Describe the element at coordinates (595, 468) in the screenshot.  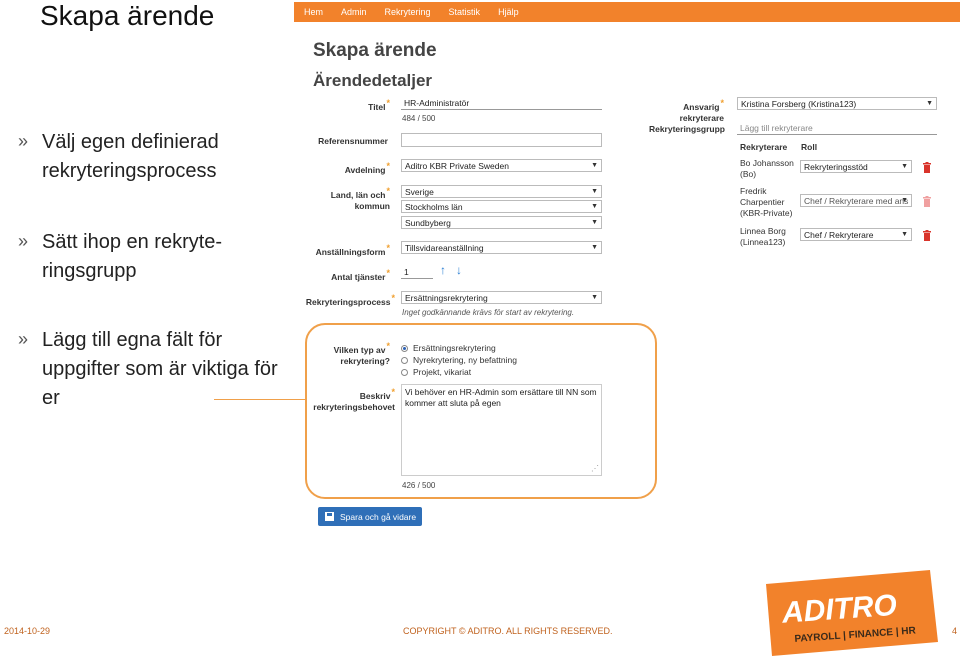
I see `resize-handle-icon: ⋰` at that location.